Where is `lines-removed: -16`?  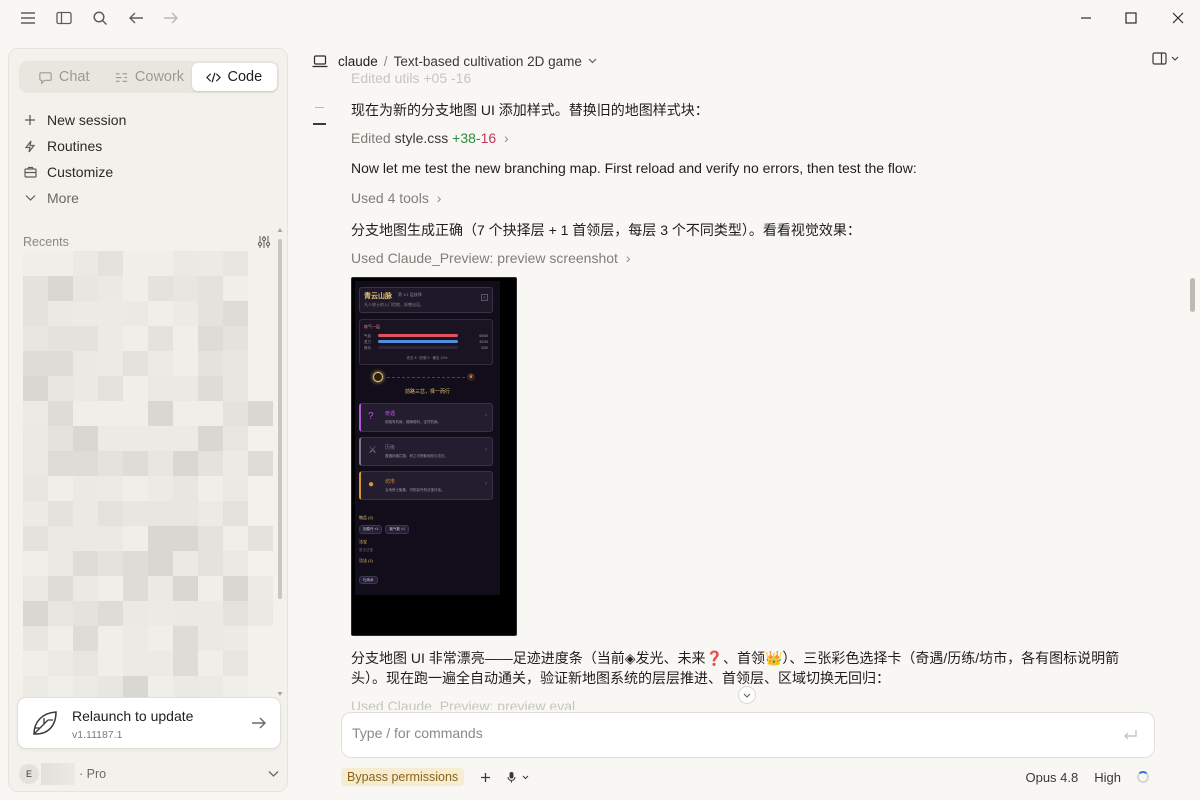 lines-removed: -16 is located at coordinates (486, 138).